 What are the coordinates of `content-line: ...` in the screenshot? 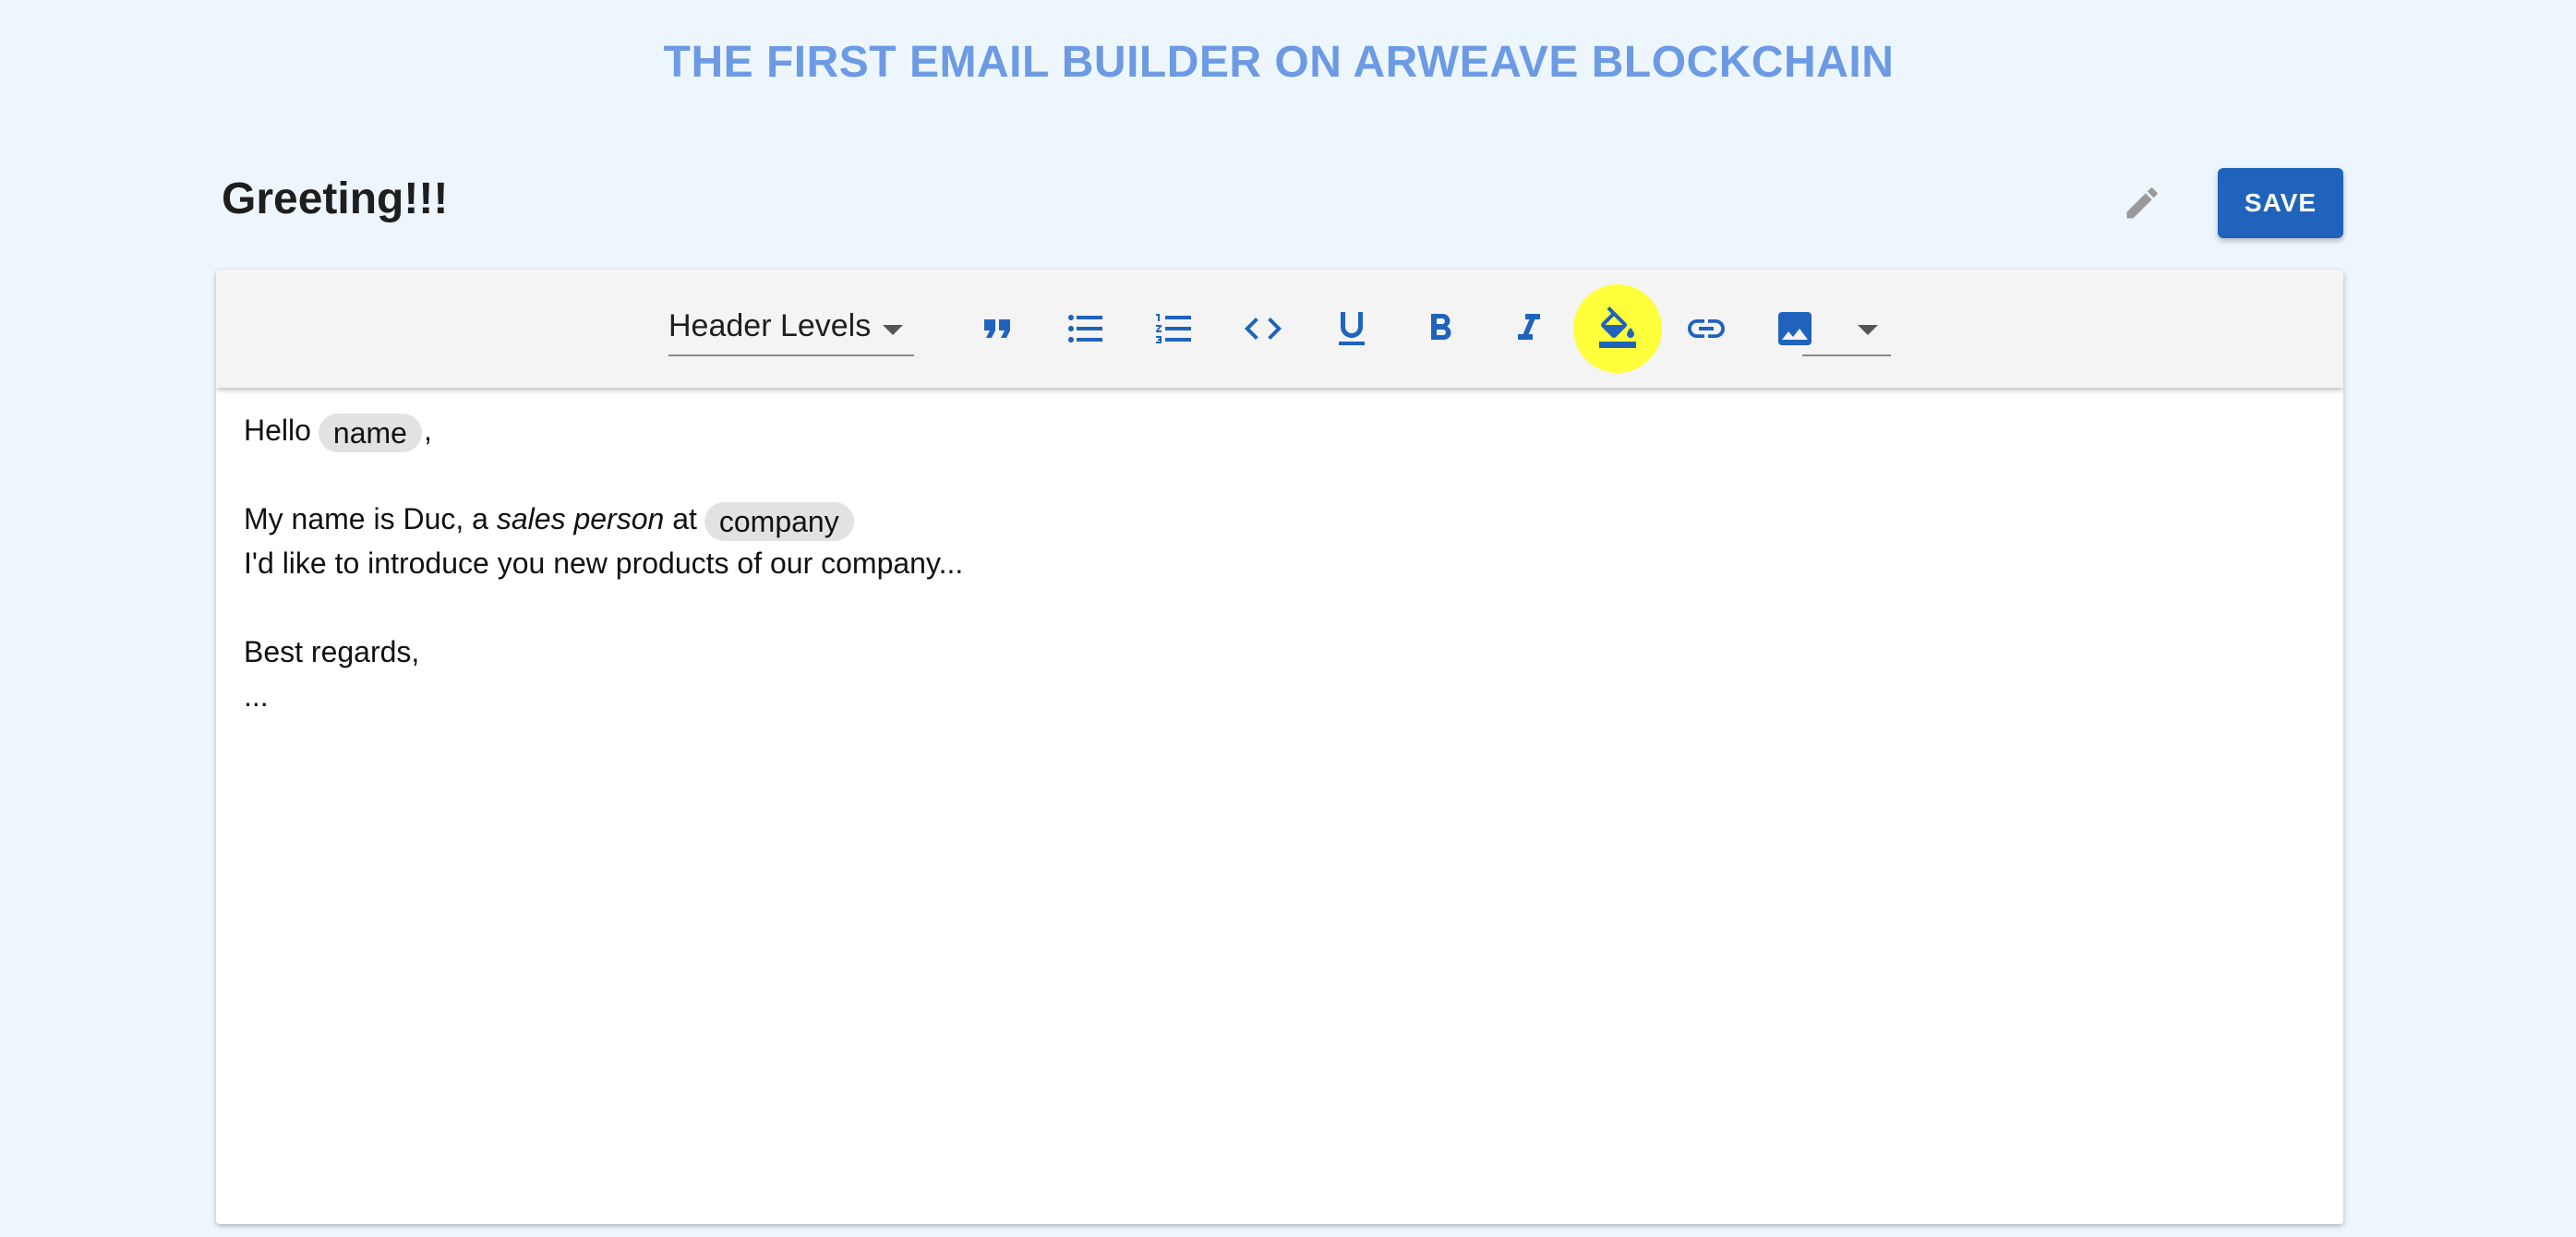 It's located at (256, 696).